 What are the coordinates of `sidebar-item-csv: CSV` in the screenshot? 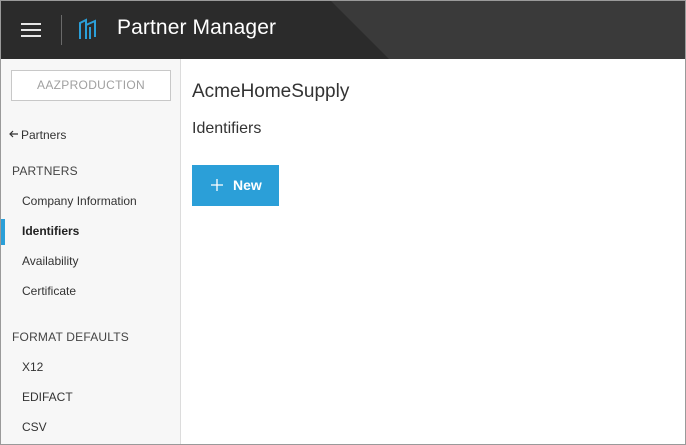 It's located at (90, 427).